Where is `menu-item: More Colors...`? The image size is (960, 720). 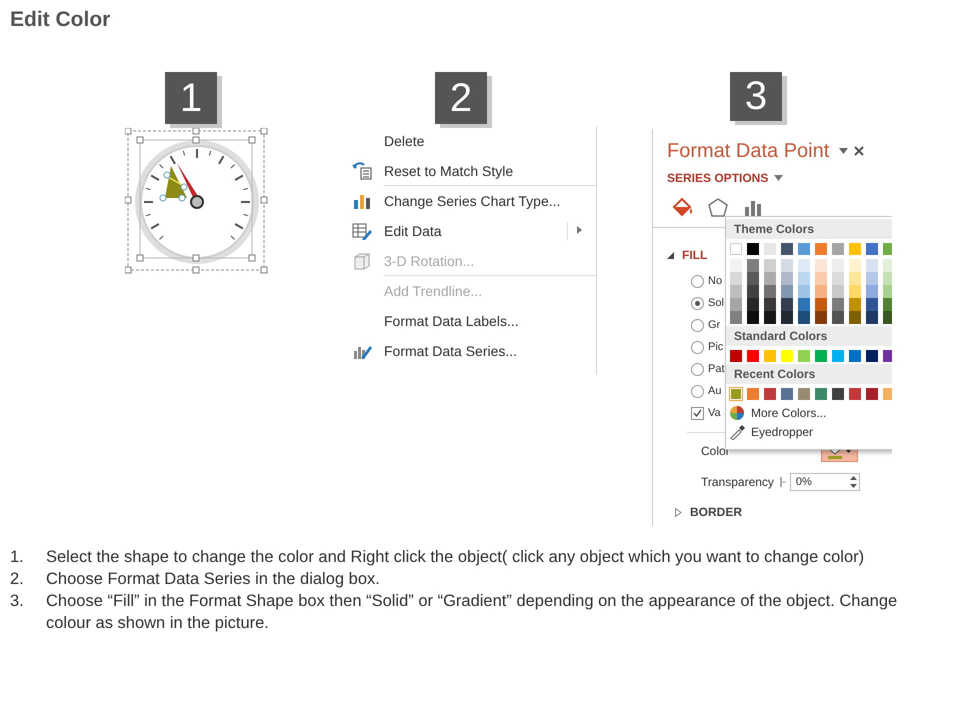
menu-item: More Colors... is located at coordinates (788, 413).